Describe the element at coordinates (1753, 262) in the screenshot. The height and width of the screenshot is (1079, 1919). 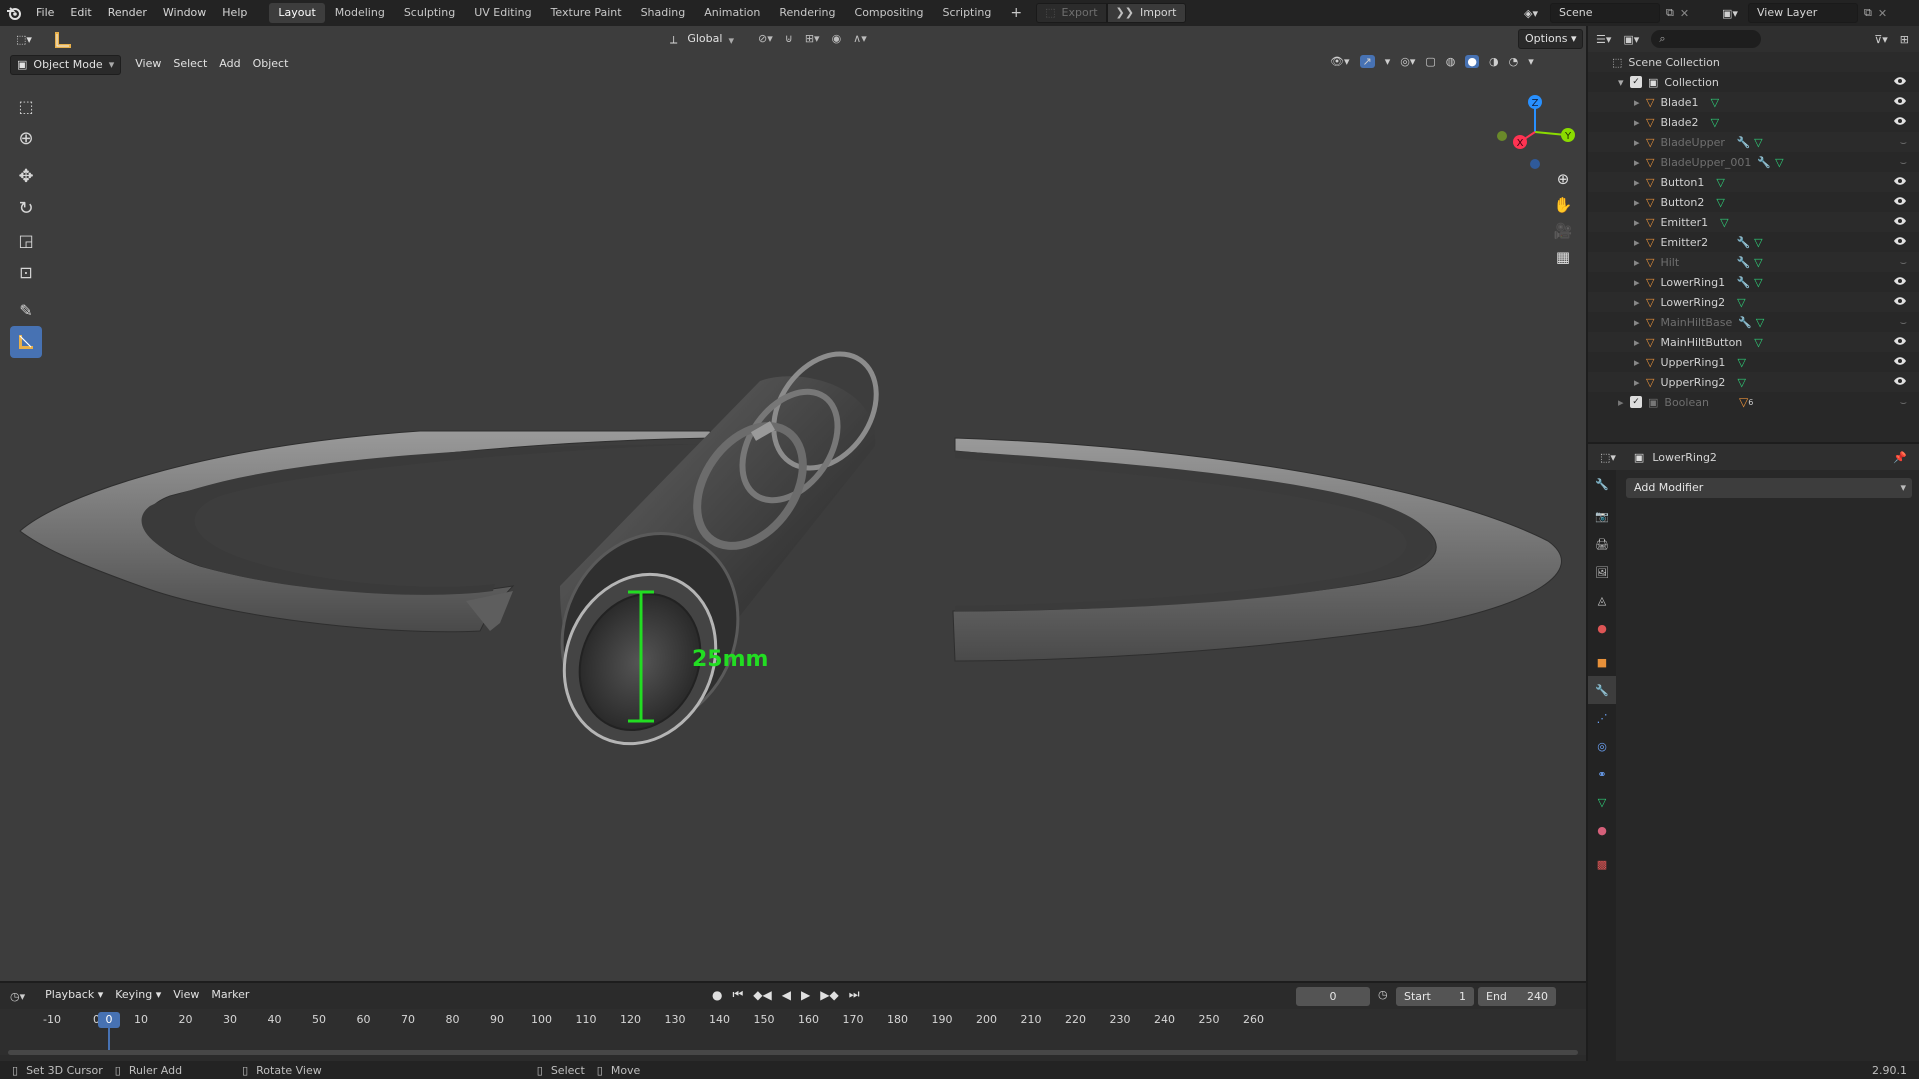
I see `outliner-item: ▸ ▽ Hilt 🔧 ▽ ⌣` at that location.